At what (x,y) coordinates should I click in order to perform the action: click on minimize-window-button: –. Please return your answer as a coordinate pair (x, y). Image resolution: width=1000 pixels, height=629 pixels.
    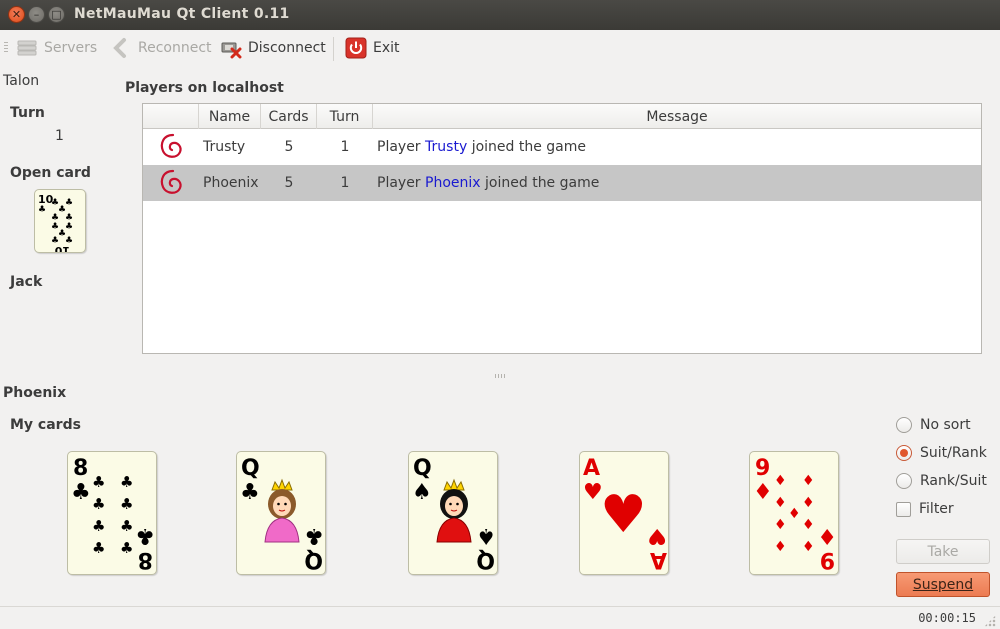
    Looking at the image, I should click on (36, 14).